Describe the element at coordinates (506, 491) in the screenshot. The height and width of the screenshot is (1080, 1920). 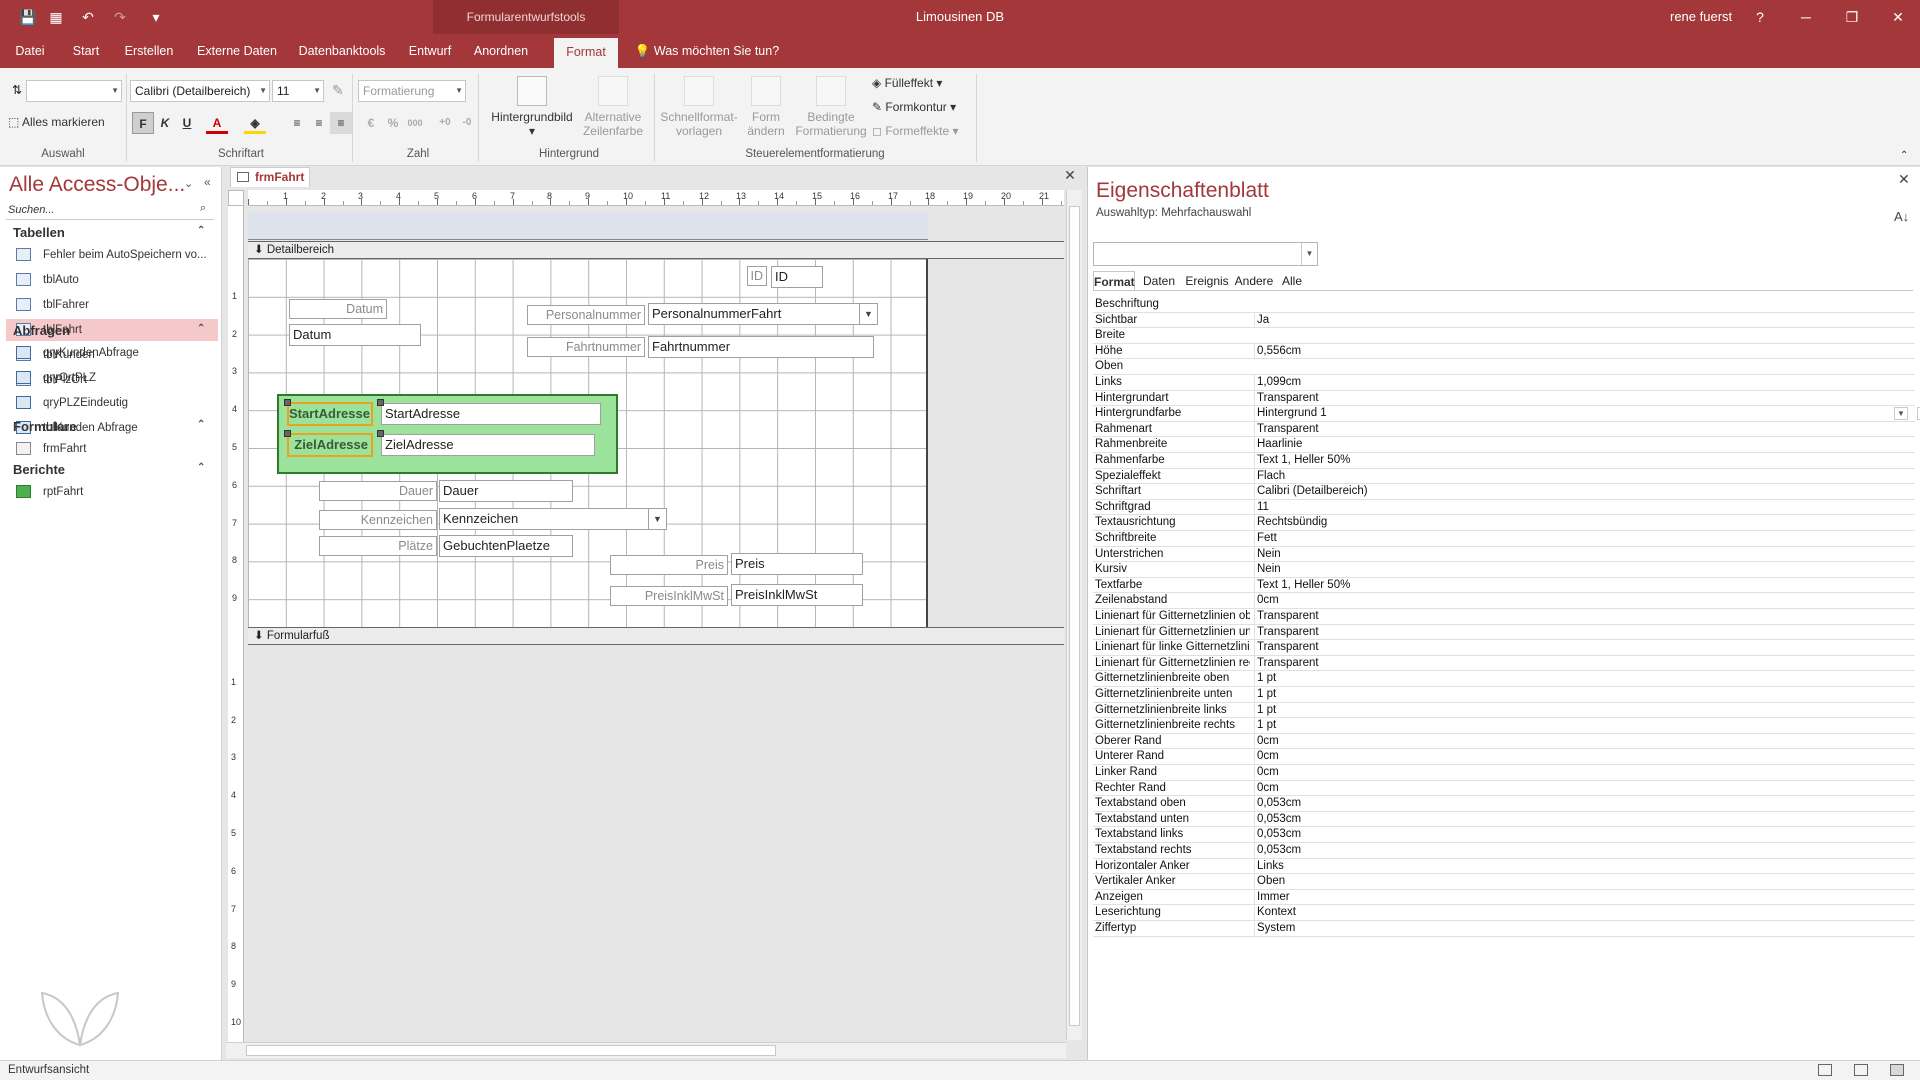
I see `dauer-textbox: Dauer` at that location.